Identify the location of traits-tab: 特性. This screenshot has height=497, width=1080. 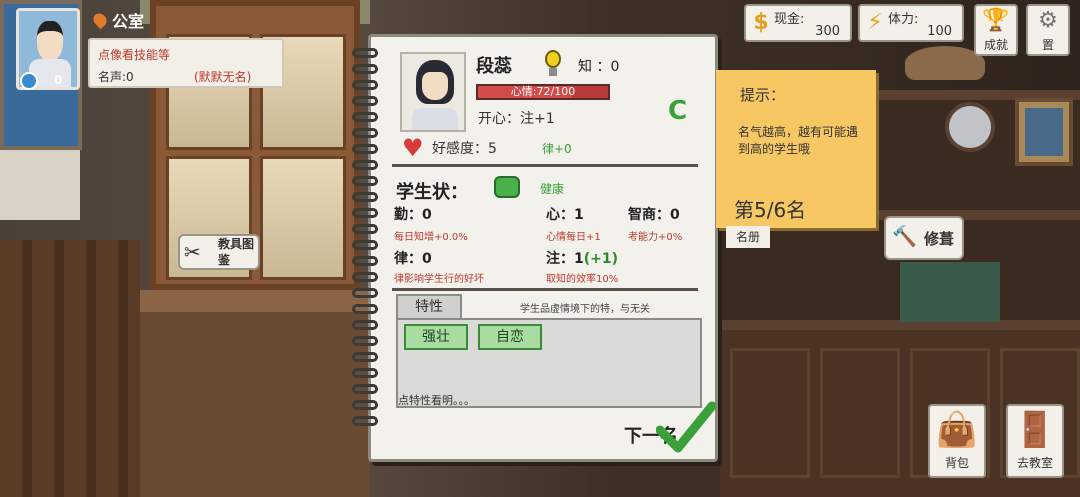
(429, 306).